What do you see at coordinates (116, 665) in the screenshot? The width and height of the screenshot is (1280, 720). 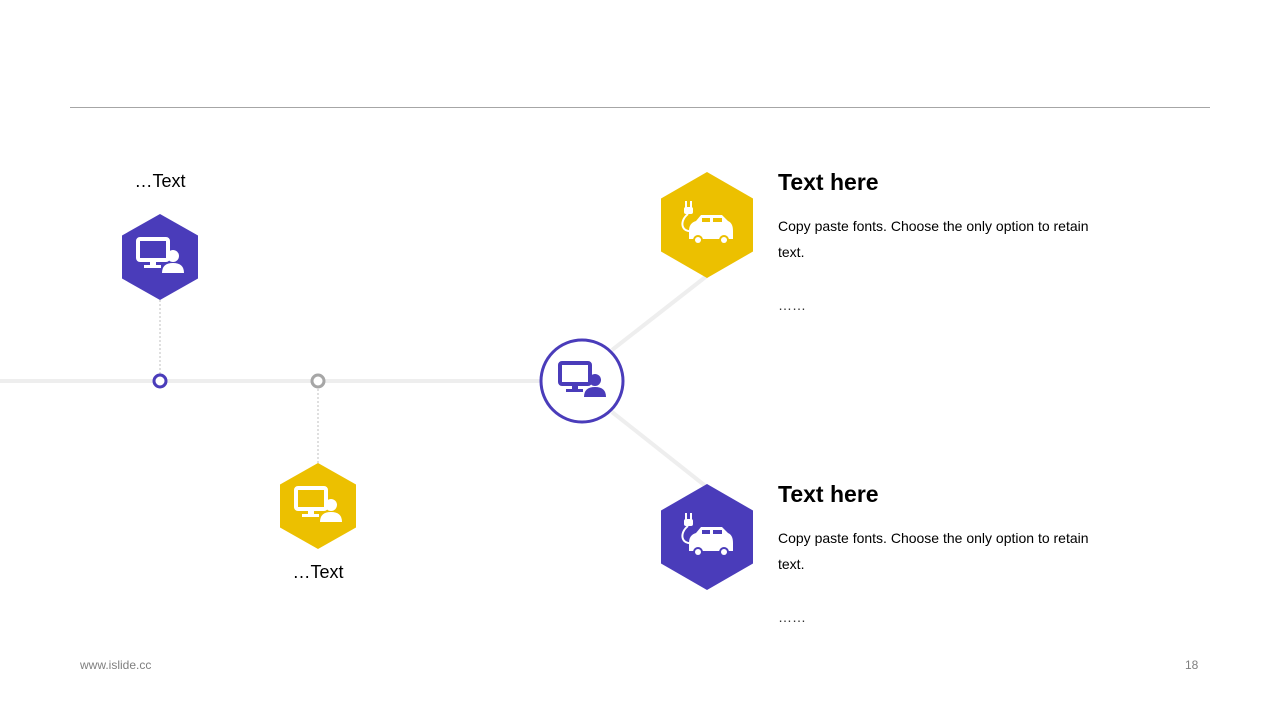 I see `footer-website: www.islide.cc` at bounding box center [116, 665].